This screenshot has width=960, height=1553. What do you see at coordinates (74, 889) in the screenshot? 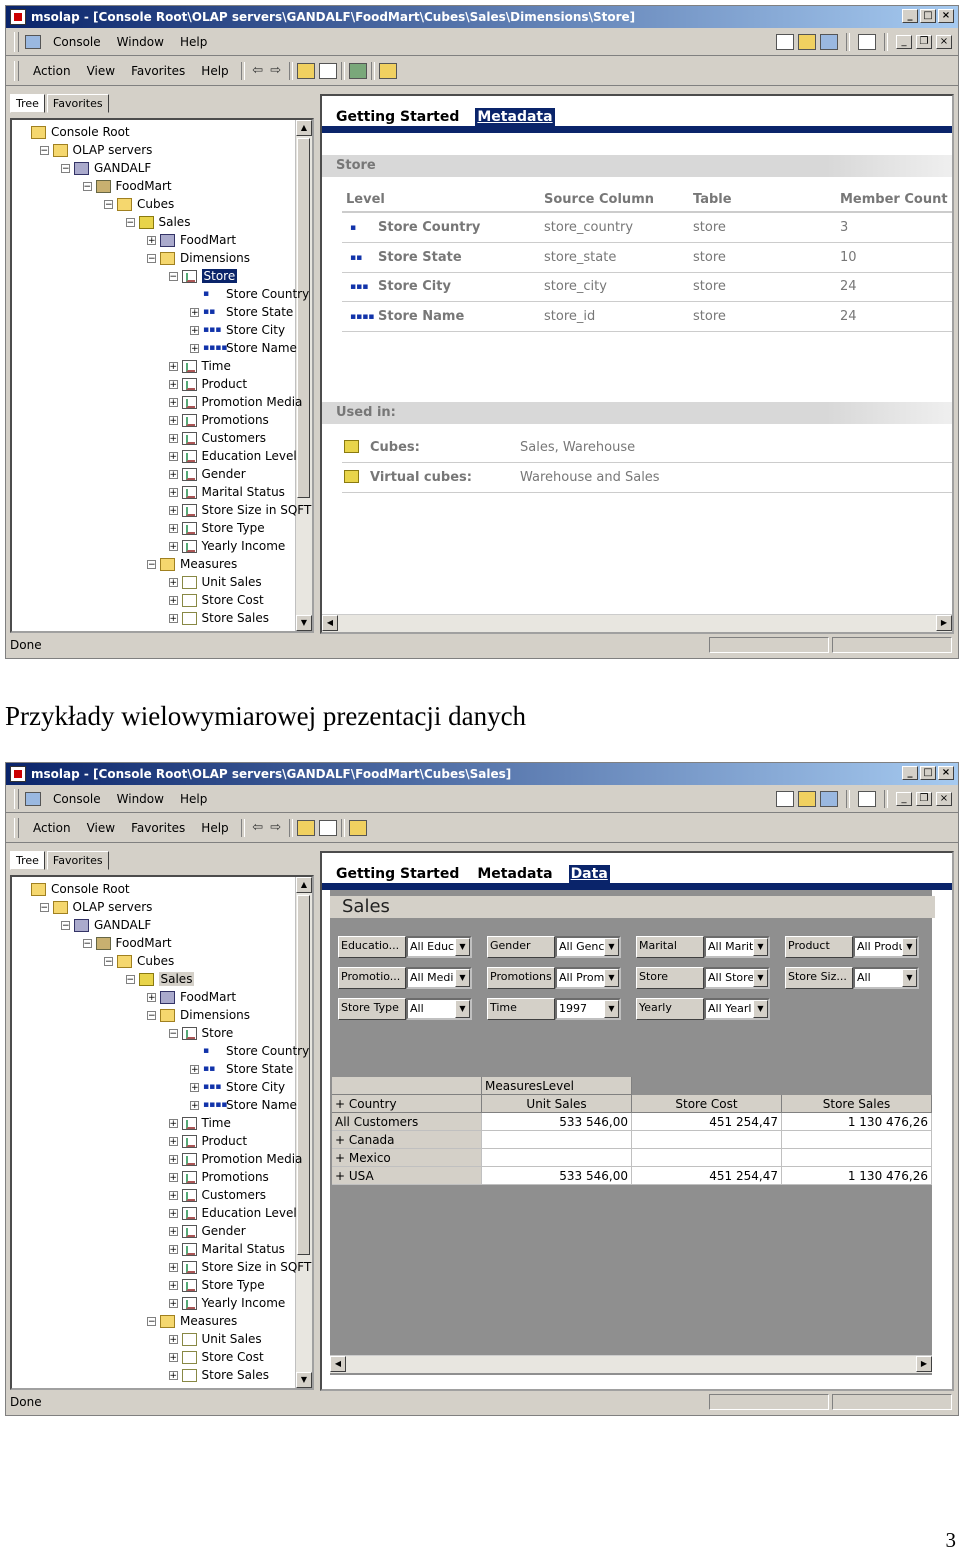
I see `tree-node: Console Root` at bounding box center [74, 889].